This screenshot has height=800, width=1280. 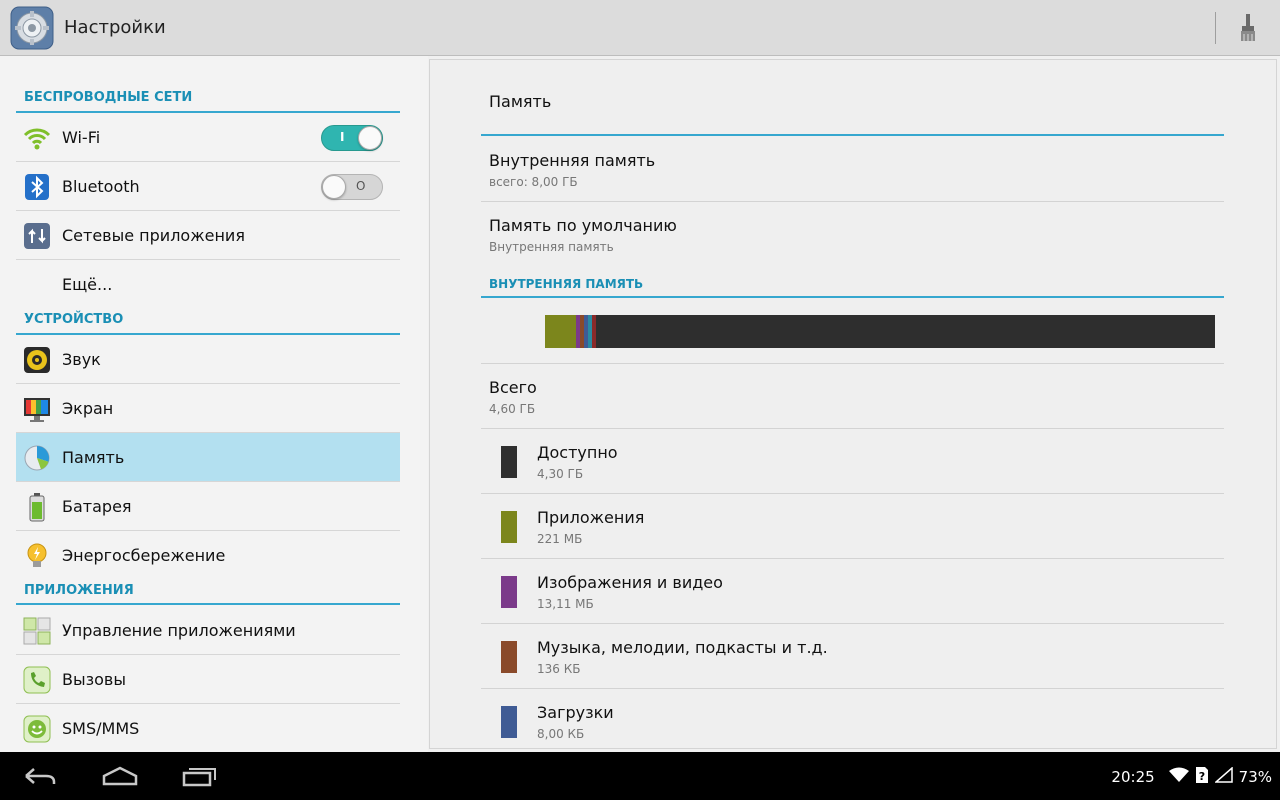 What do you see at coordinates (572, 160) in the screenshot?
I see `pref-title: Внутренняя память` at bounding box center [572, 160].